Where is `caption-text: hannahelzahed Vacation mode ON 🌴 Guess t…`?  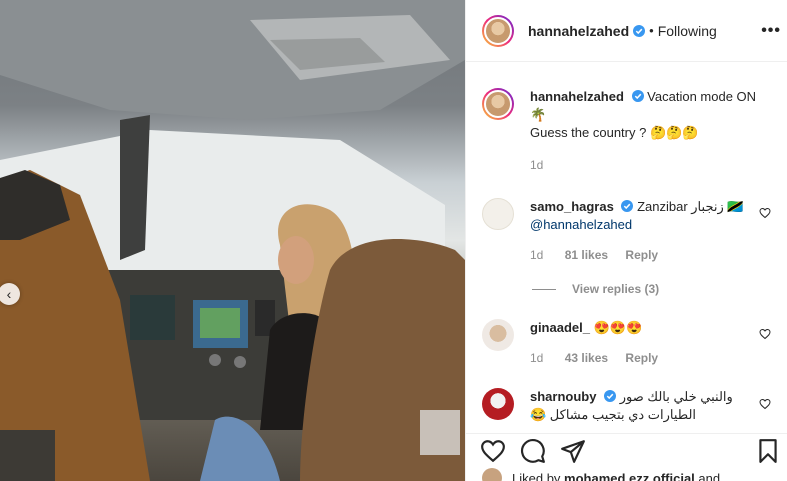 caption-text: hannahelzahed Vacation mode ON 🌴 Guess t… is located at coordinates (651, 131).